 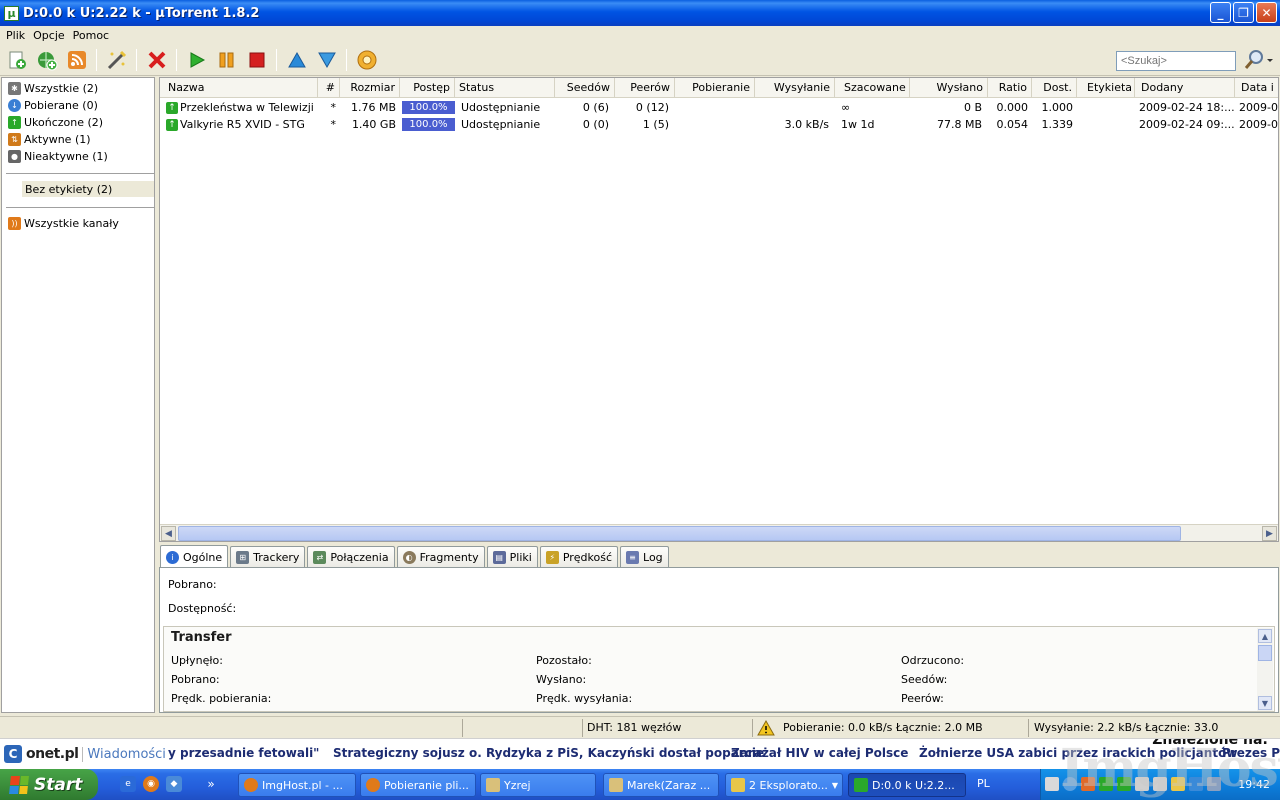 What do you see at coordinates (924, 679) in the screenshot?
I see `seeds-label: Seedów:` at bounding box center [924, 679].